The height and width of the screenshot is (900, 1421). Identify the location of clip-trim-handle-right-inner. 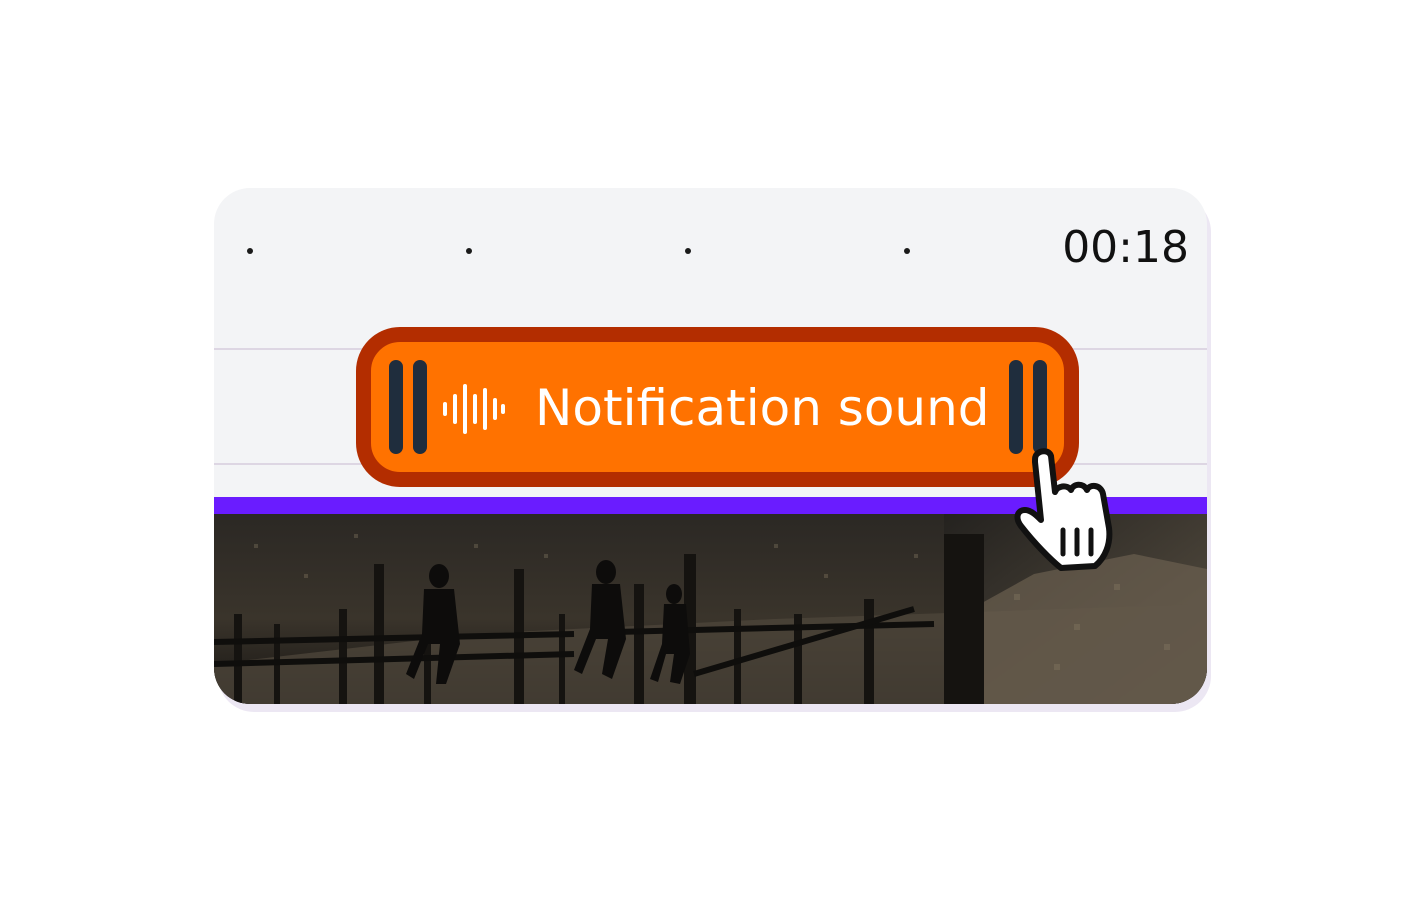
(1016, 407).